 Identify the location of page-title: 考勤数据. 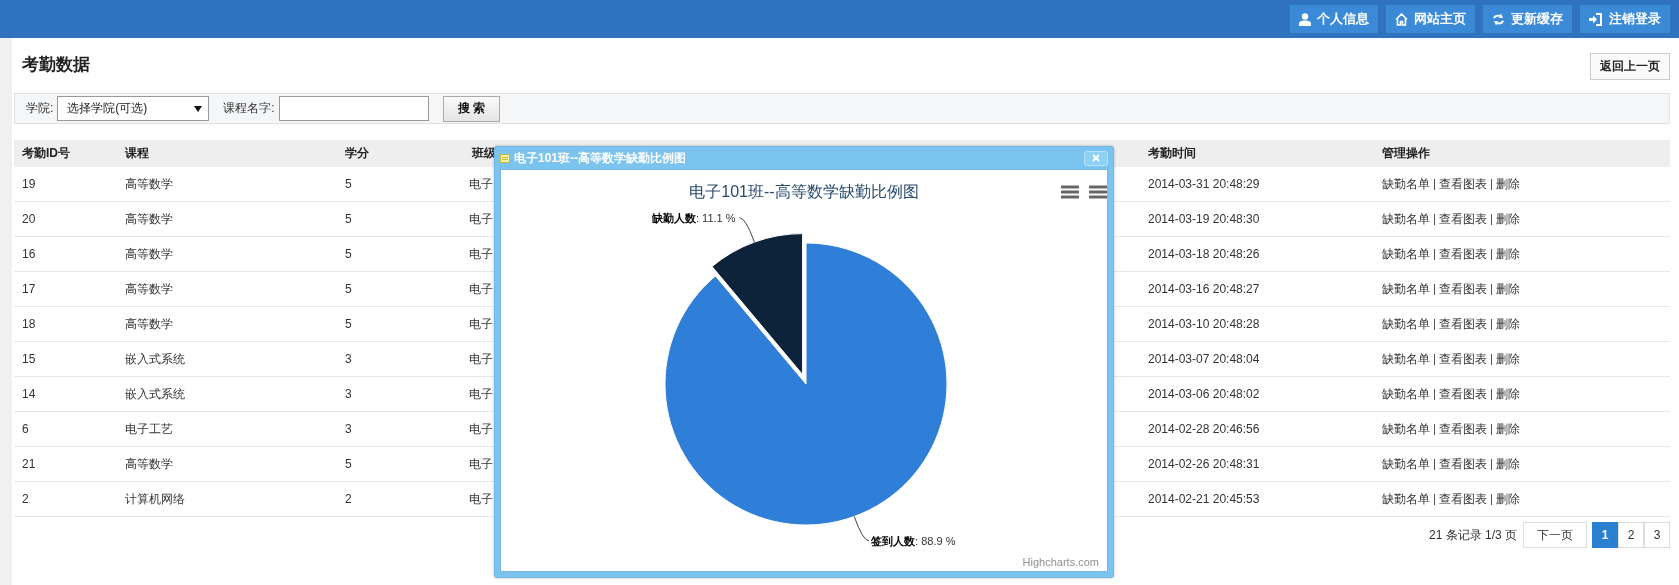
(56, 64).